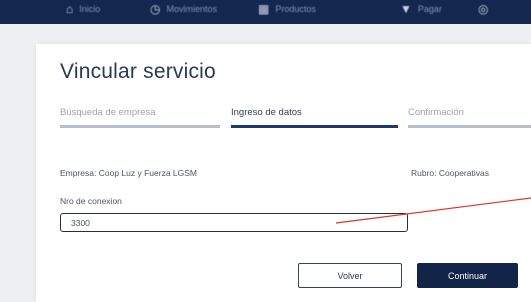  I want to click on nav-item-products: ▦ Productos, so click(287, 9).